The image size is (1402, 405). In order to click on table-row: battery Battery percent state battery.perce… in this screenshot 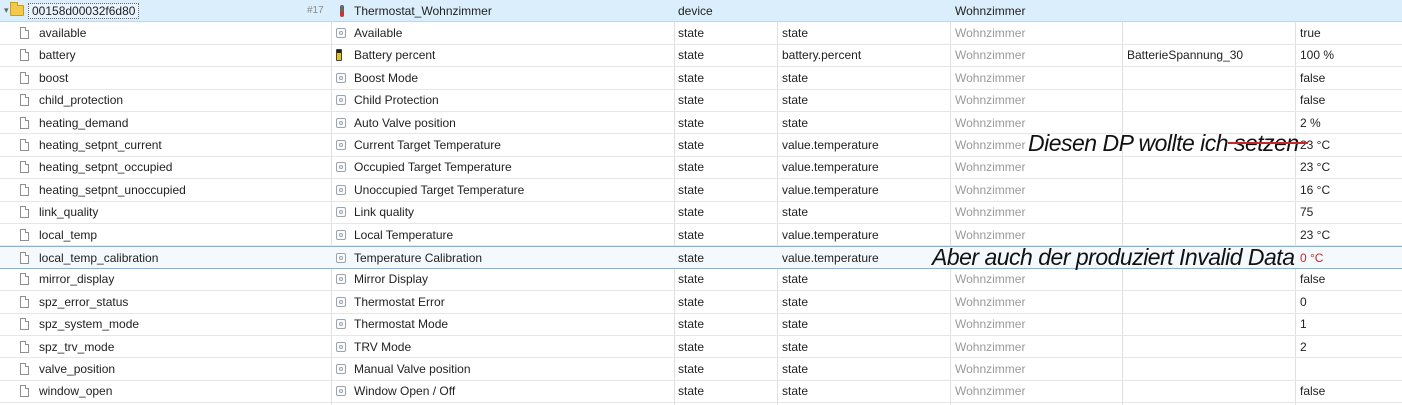, I will do `click(701, 56)`.